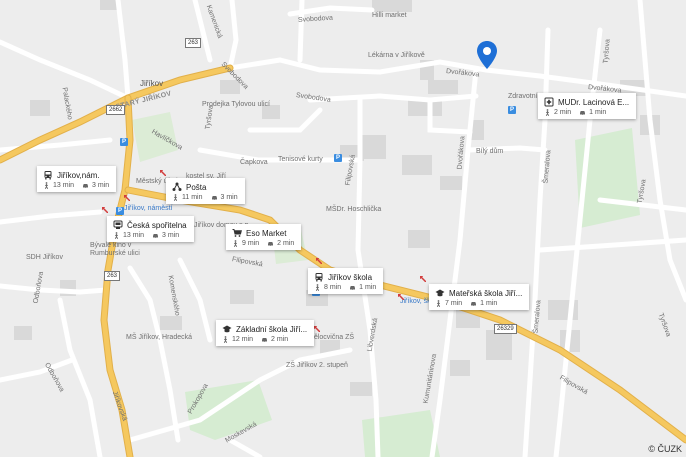 The width and height of the screenshot is (686, 457). Describe the element at coordinates (116, 110) in the screenshot. I see `road-number-badge: 2662` at that location.